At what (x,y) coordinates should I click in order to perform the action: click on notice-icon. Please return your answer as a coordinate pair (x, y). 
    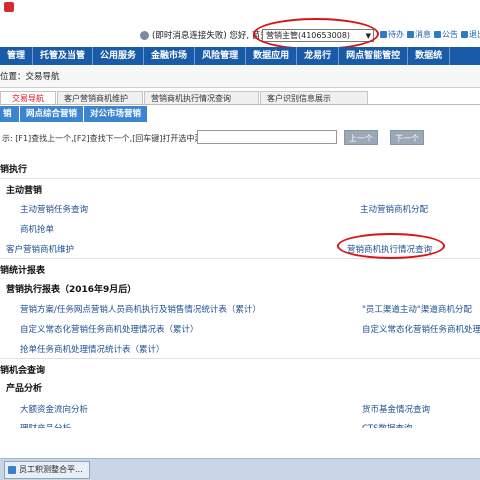
    Looking at the image, I should click on (437, 34).